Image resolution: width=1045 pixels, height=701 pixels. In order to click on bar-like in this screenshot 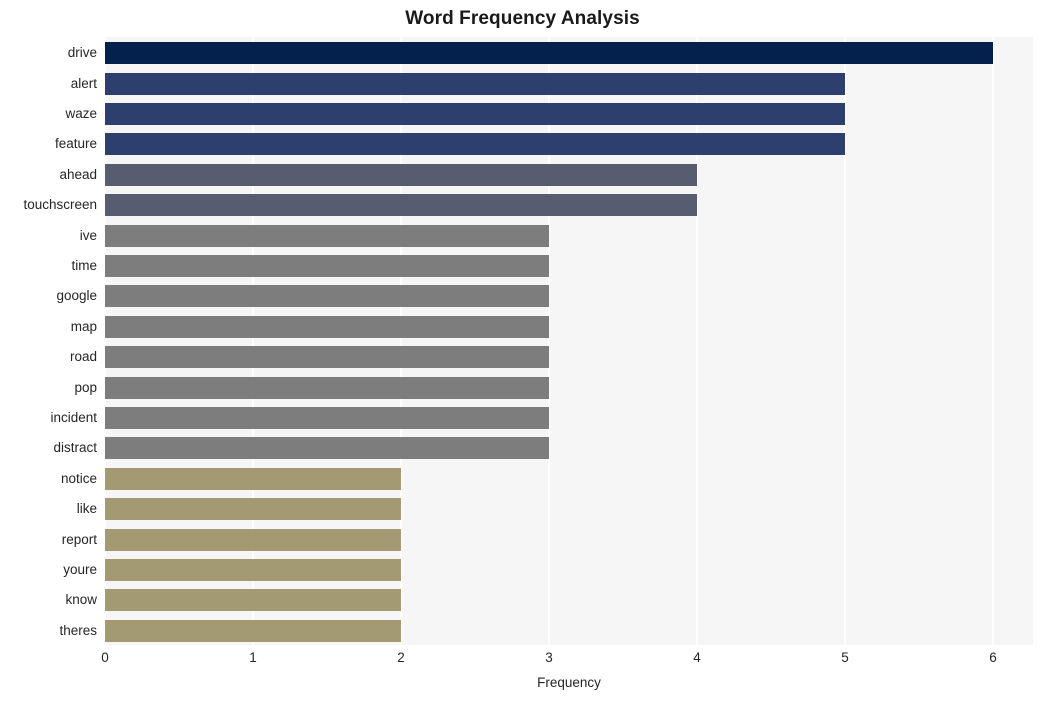, I will do `click(253, 509)`.